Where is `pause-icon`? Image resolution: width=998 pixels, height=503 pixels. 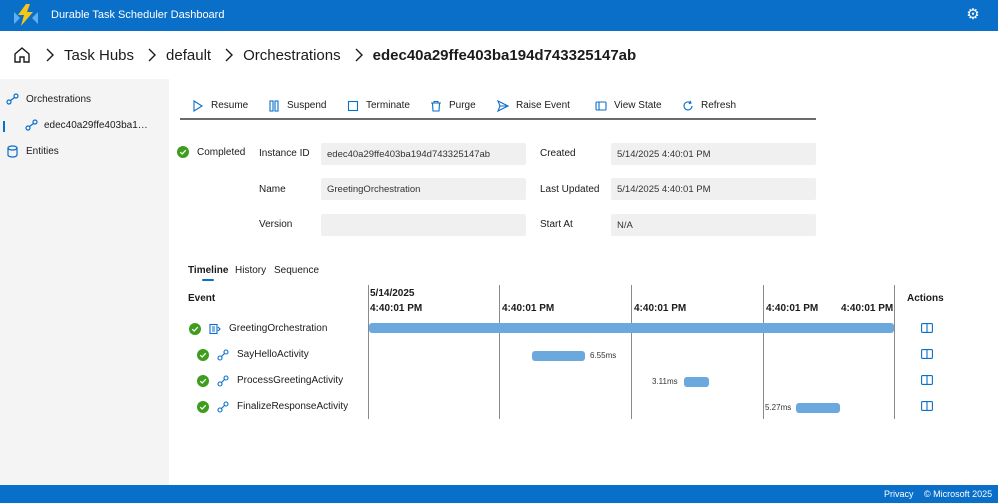 pause-icon is located at coordinates (274, 105).